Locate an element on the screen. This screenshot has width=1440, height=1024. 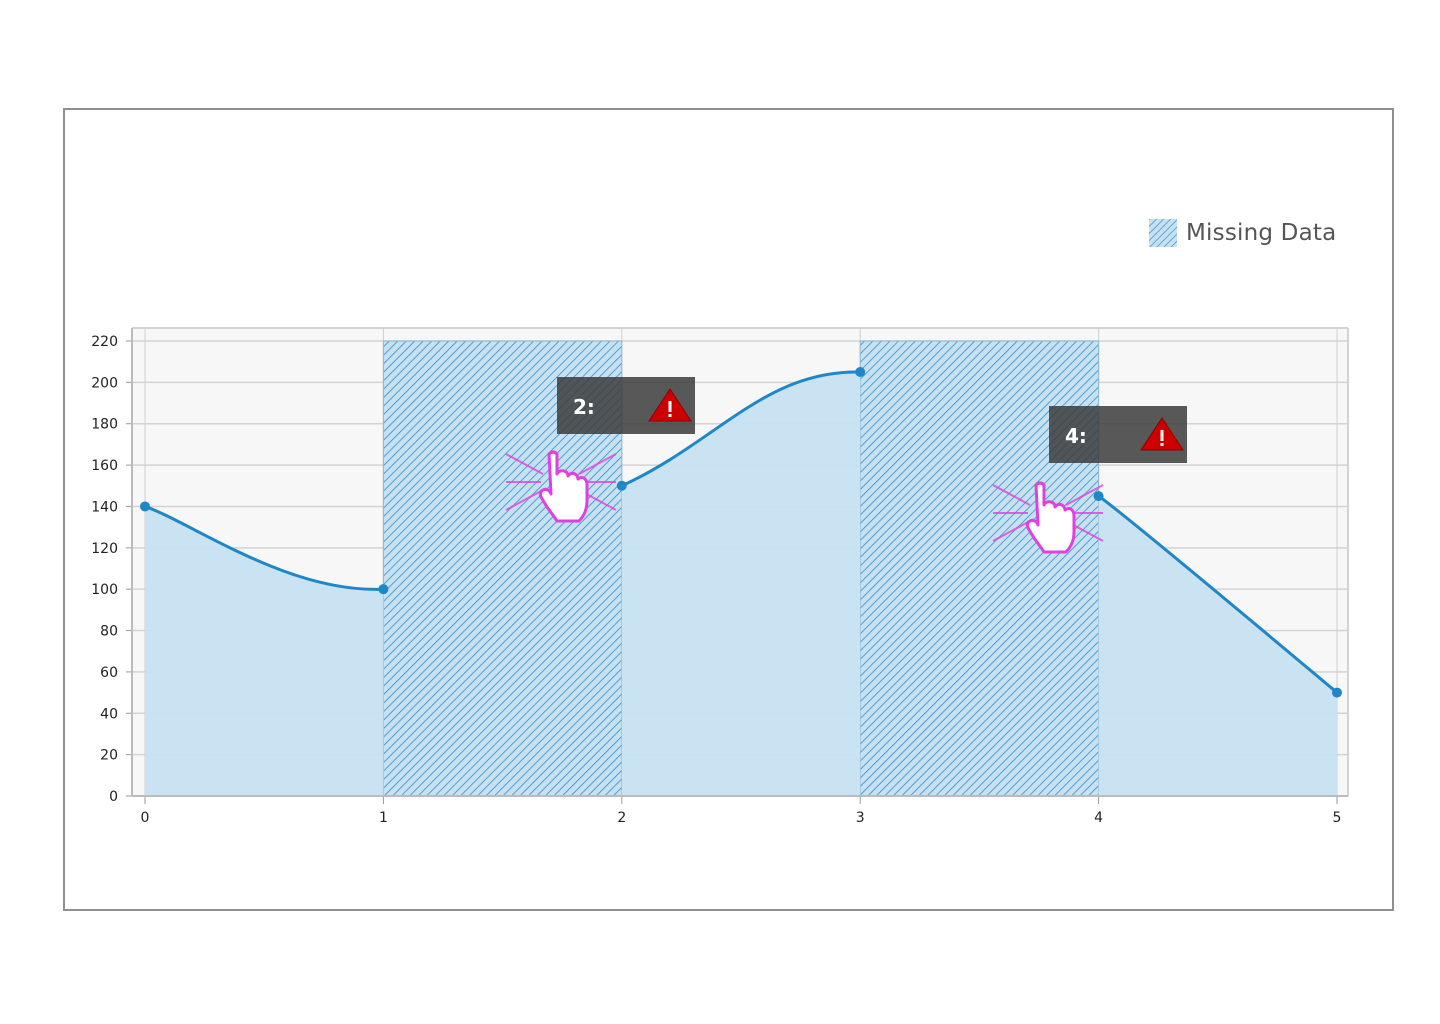
y-tick-label: 0 is located at coordinates (113, 797).